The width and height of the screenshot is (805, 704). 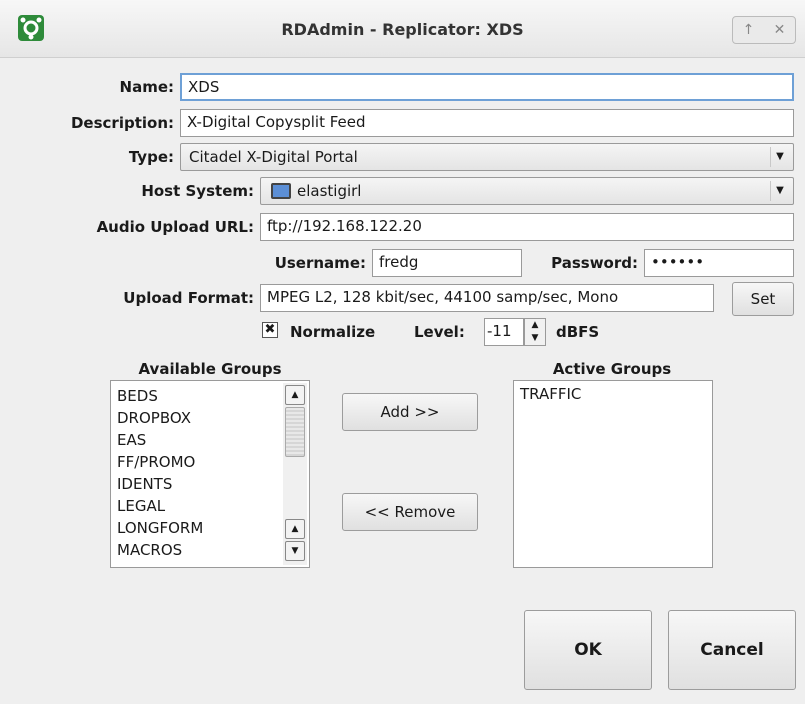 What do you see at coordinates (487, 157) in the screenshot?
I see `type-select: Citadel X-Digital Portal ▼` at bounding box center [487, 157].